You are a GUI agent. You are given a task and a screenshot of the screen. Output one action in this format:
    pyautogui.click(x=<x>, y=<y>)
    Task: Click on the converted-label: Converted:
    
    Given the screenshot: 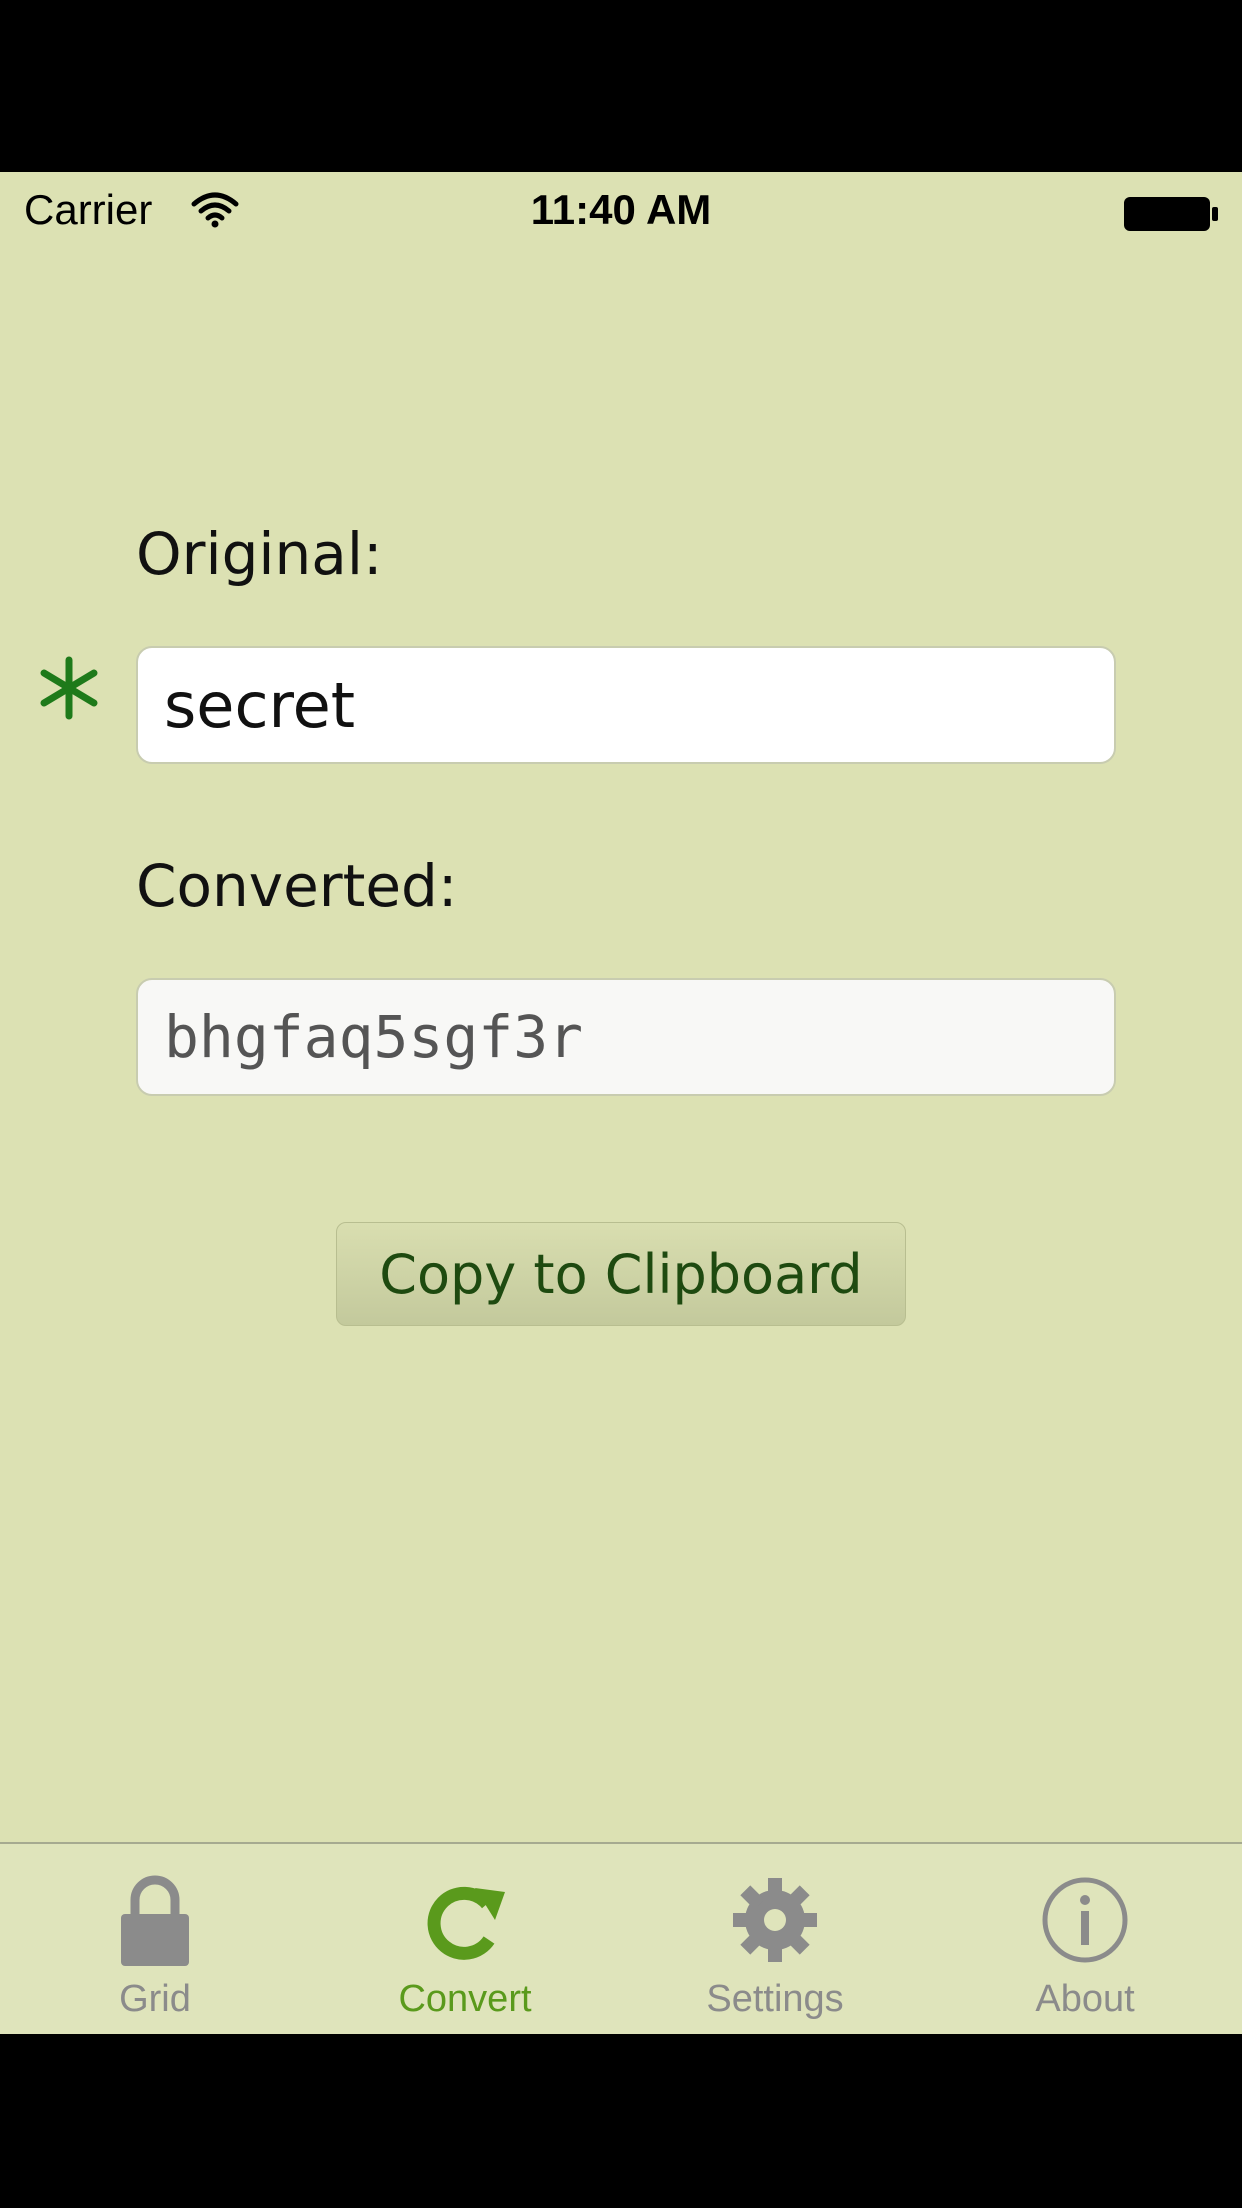 What is the action you would take?
    pyautogui.click(x=297, y=886)
    